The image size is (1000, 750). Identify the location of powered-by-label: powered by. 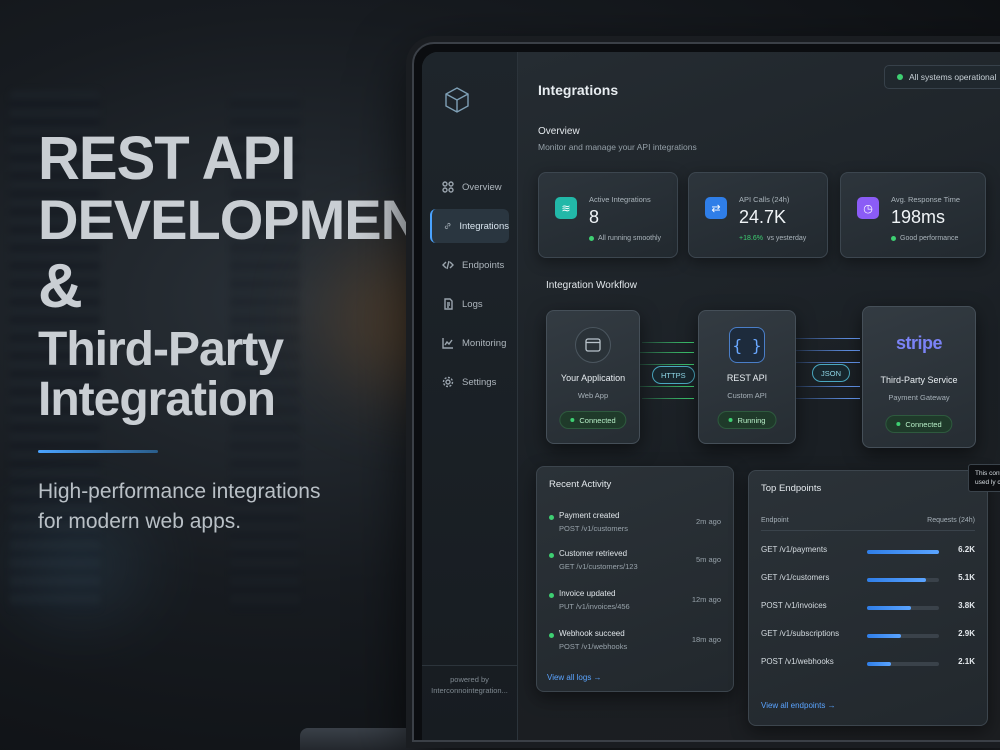
(469, 679).